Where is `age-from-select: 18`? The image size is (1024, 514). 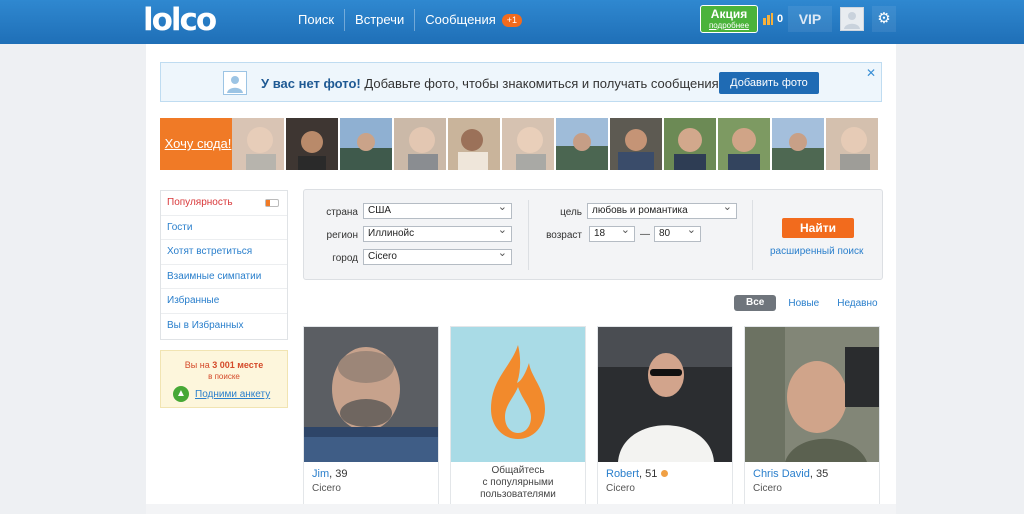
age-from-select: 18 is located at coordinates (612, 232).